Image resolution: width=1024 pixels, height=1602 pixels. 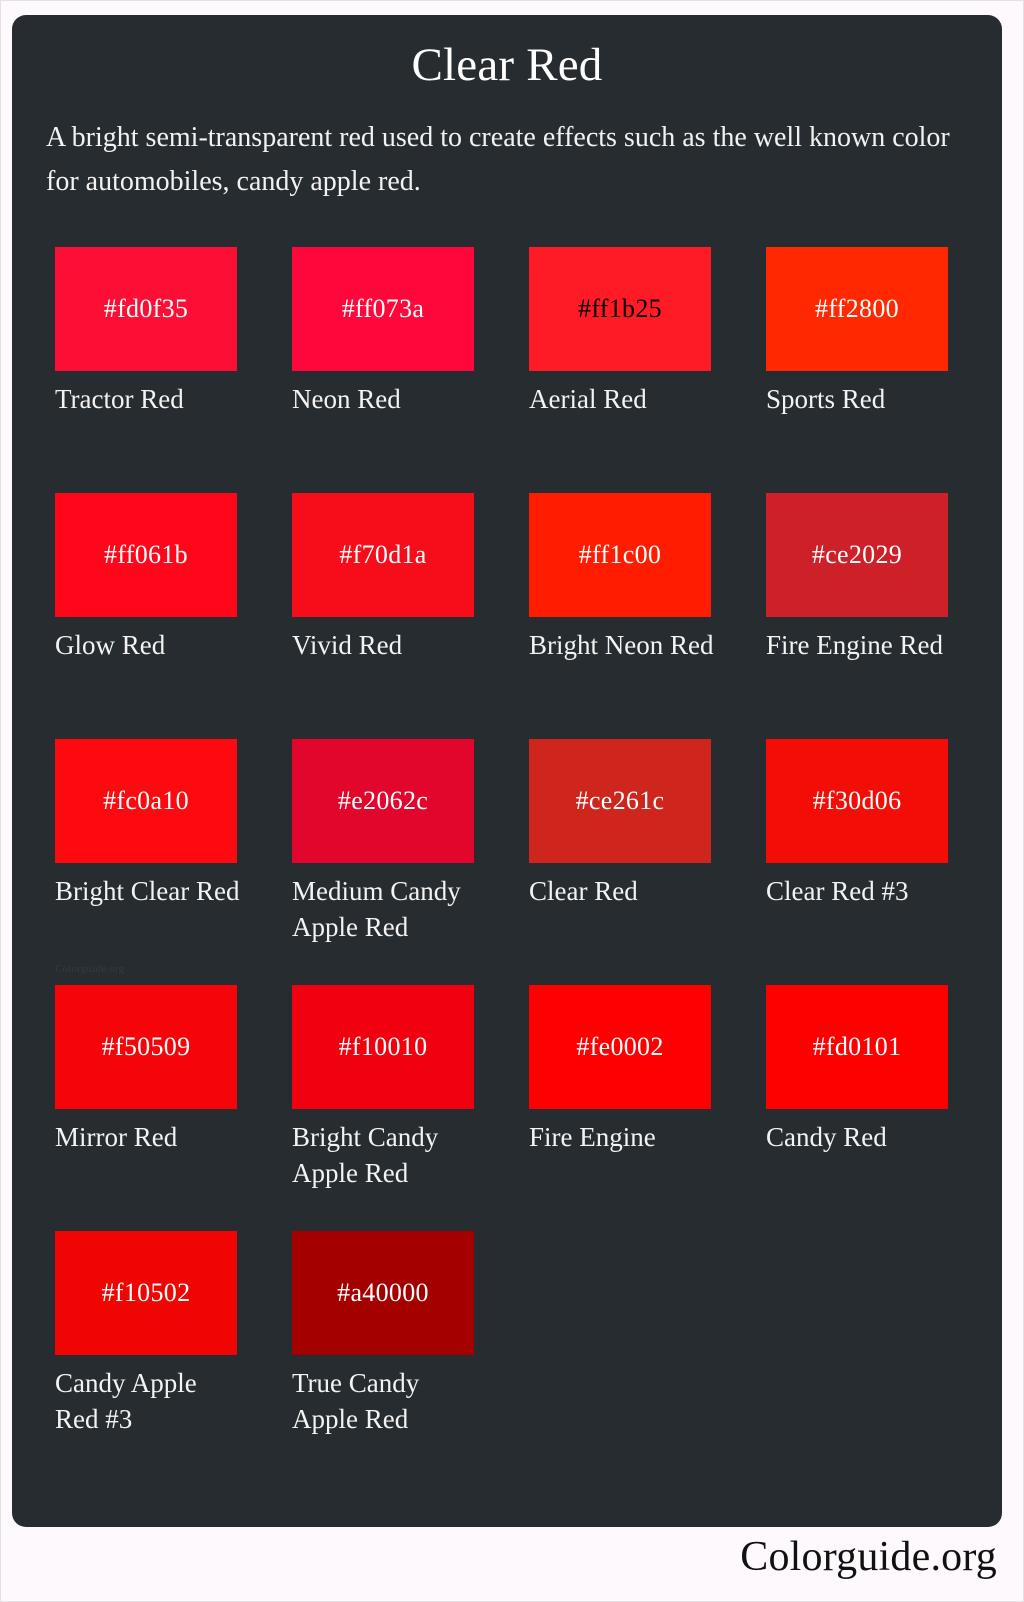 I want to click on swatch-item: #ff2800 Sports Red, so click(x=857, y=370).